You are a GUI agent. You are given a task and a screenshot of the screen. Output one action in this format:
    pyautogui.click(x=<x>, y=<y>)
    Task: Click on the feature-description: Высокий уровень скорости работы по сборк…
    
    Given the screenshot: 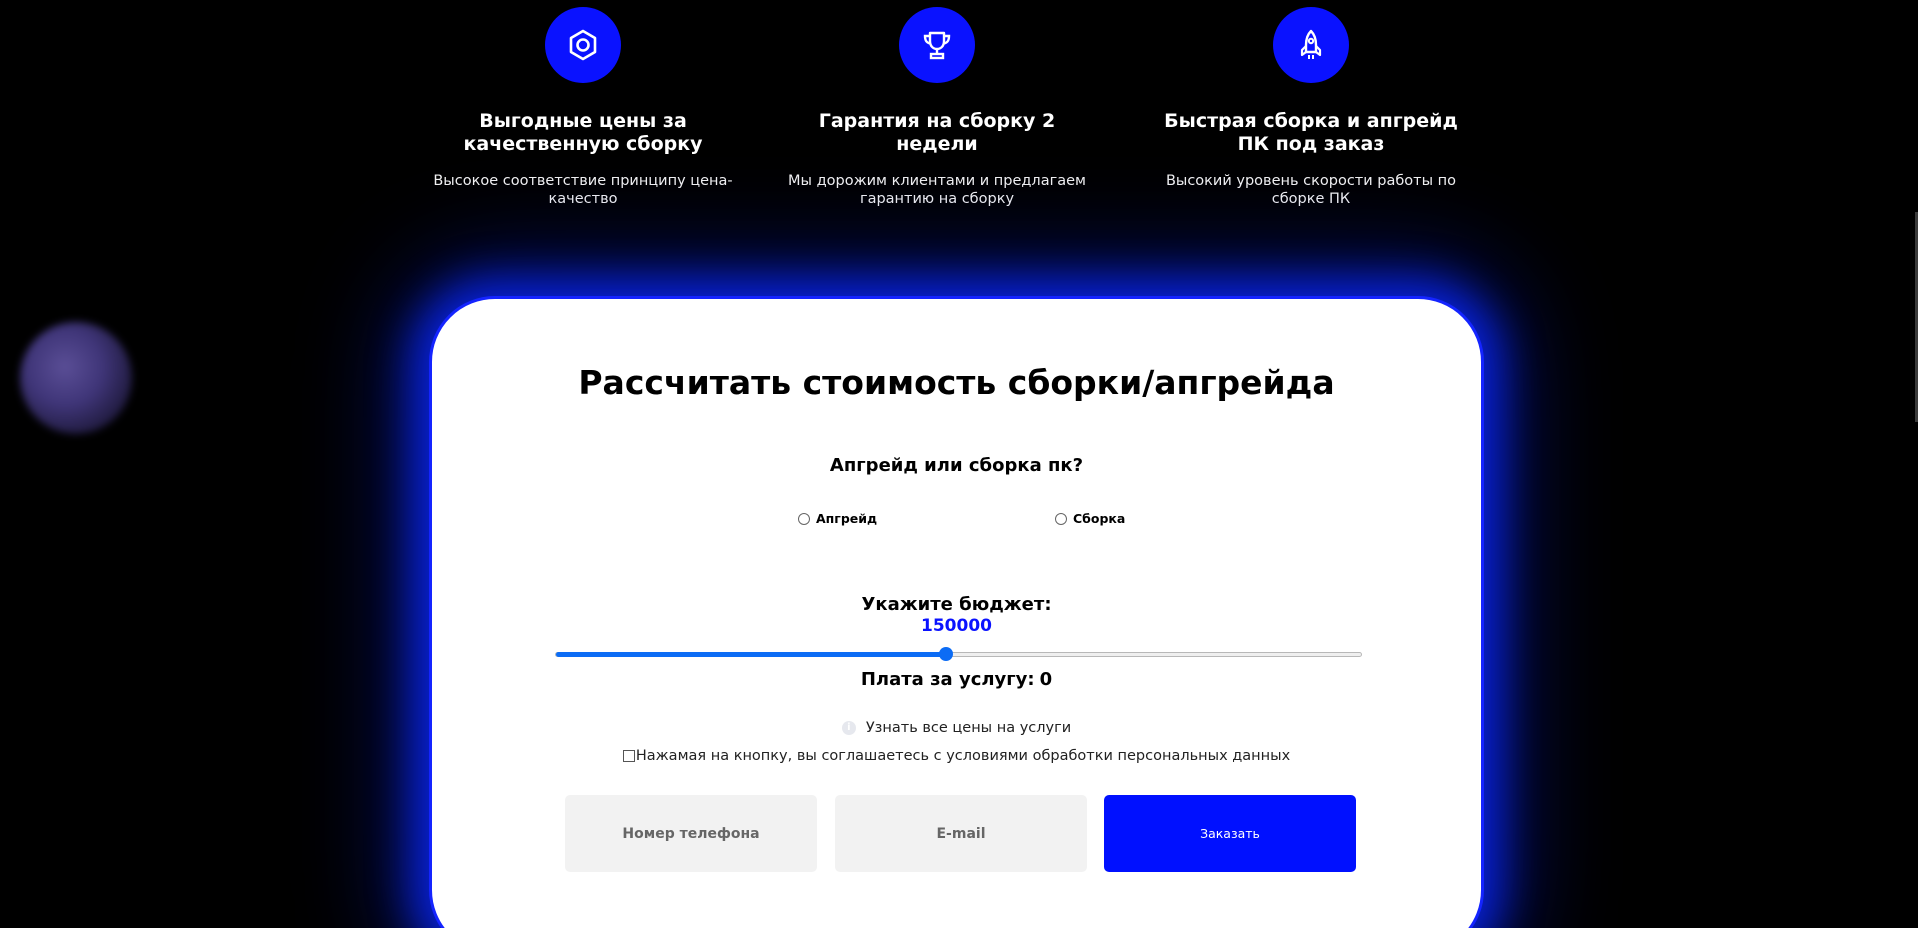 What is the action you would take?
    pyautogui.click(x=1311, y=190)
    